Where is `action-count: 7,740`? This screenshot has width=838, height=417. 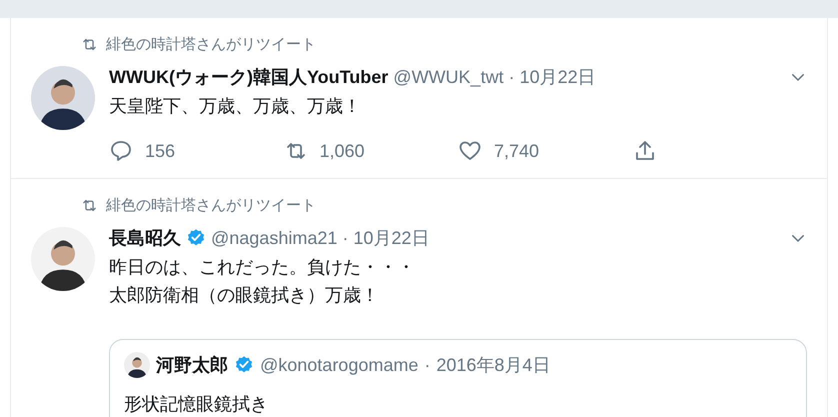 action-count: 7,740 is located at coordinates (517, 151).